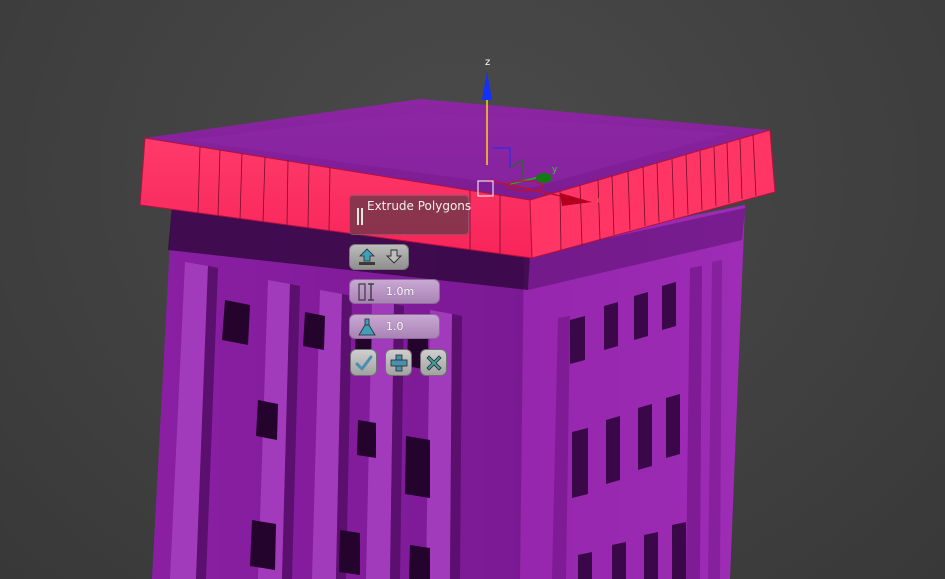  I want to click on height-icon, so click(366, 292).